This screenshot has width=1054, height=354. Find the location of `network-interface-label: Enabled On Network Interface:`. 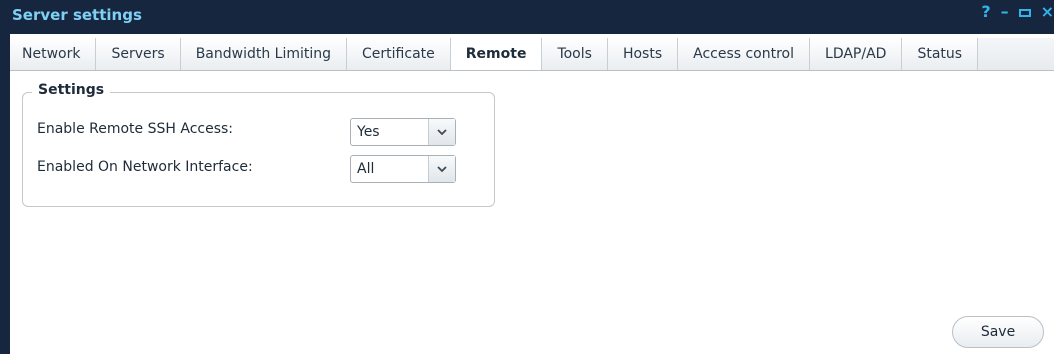

network-interface-label: Enabled On Network Interface: is located at coordinates (145, 167).